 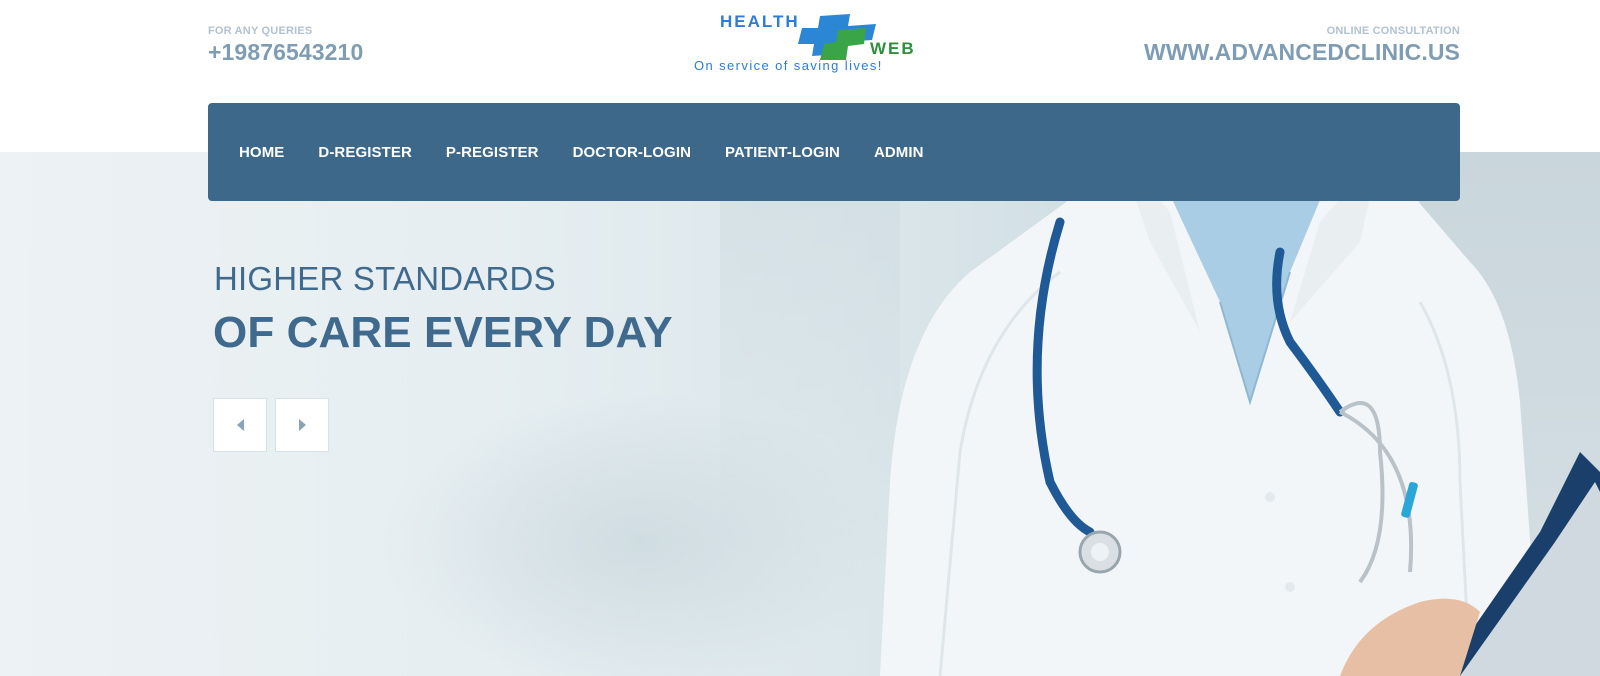 What do you see at coordinates (760, 21) in the screenshot?
I see `logo-word-health: HEALTH` at bounding box center [760, 21].